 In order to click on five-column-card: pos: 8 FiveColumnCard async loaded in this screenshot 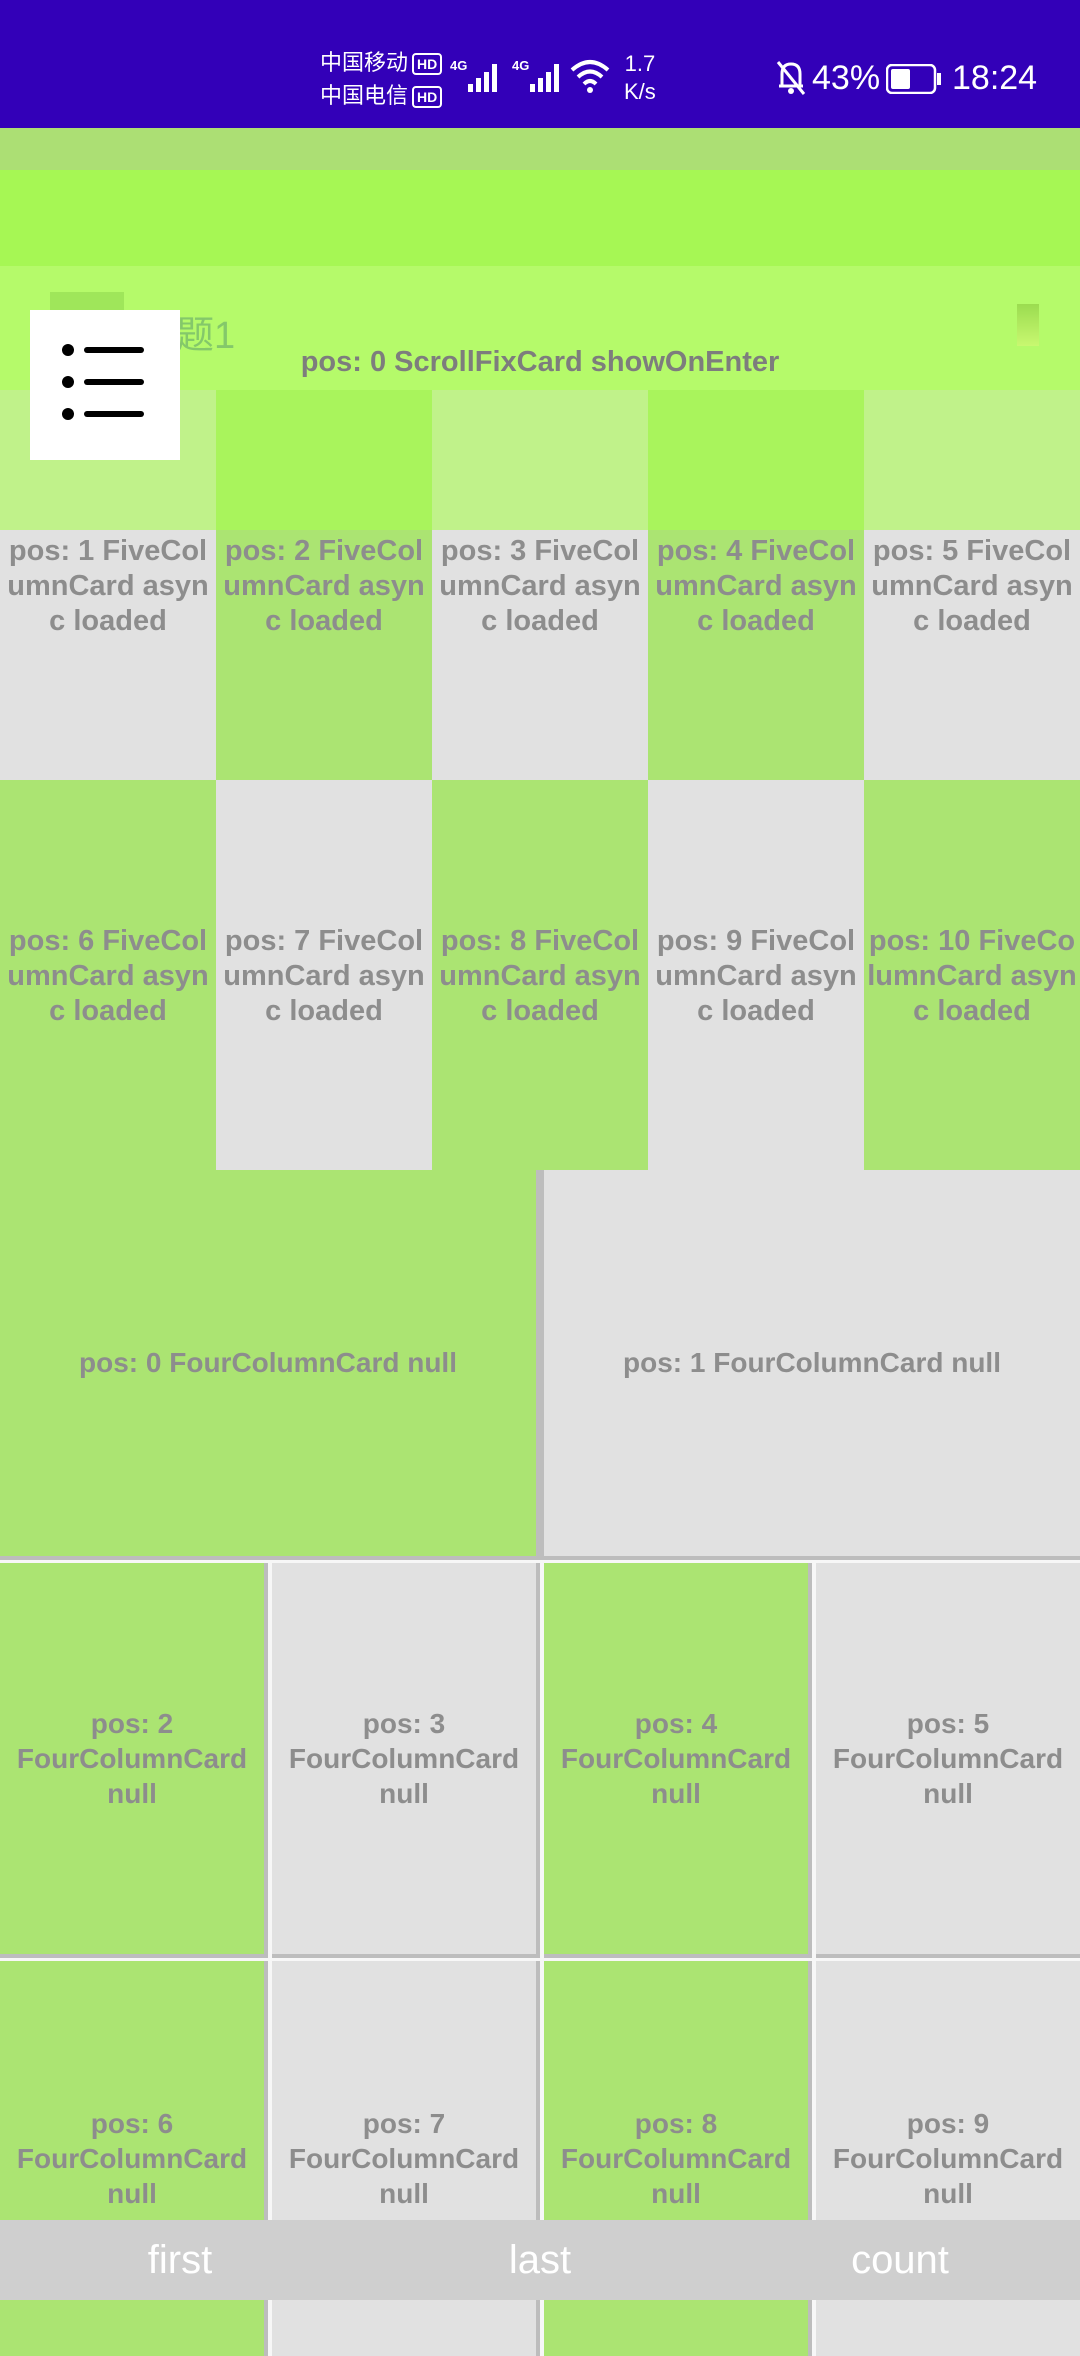, I will do `click(540, 975)`.